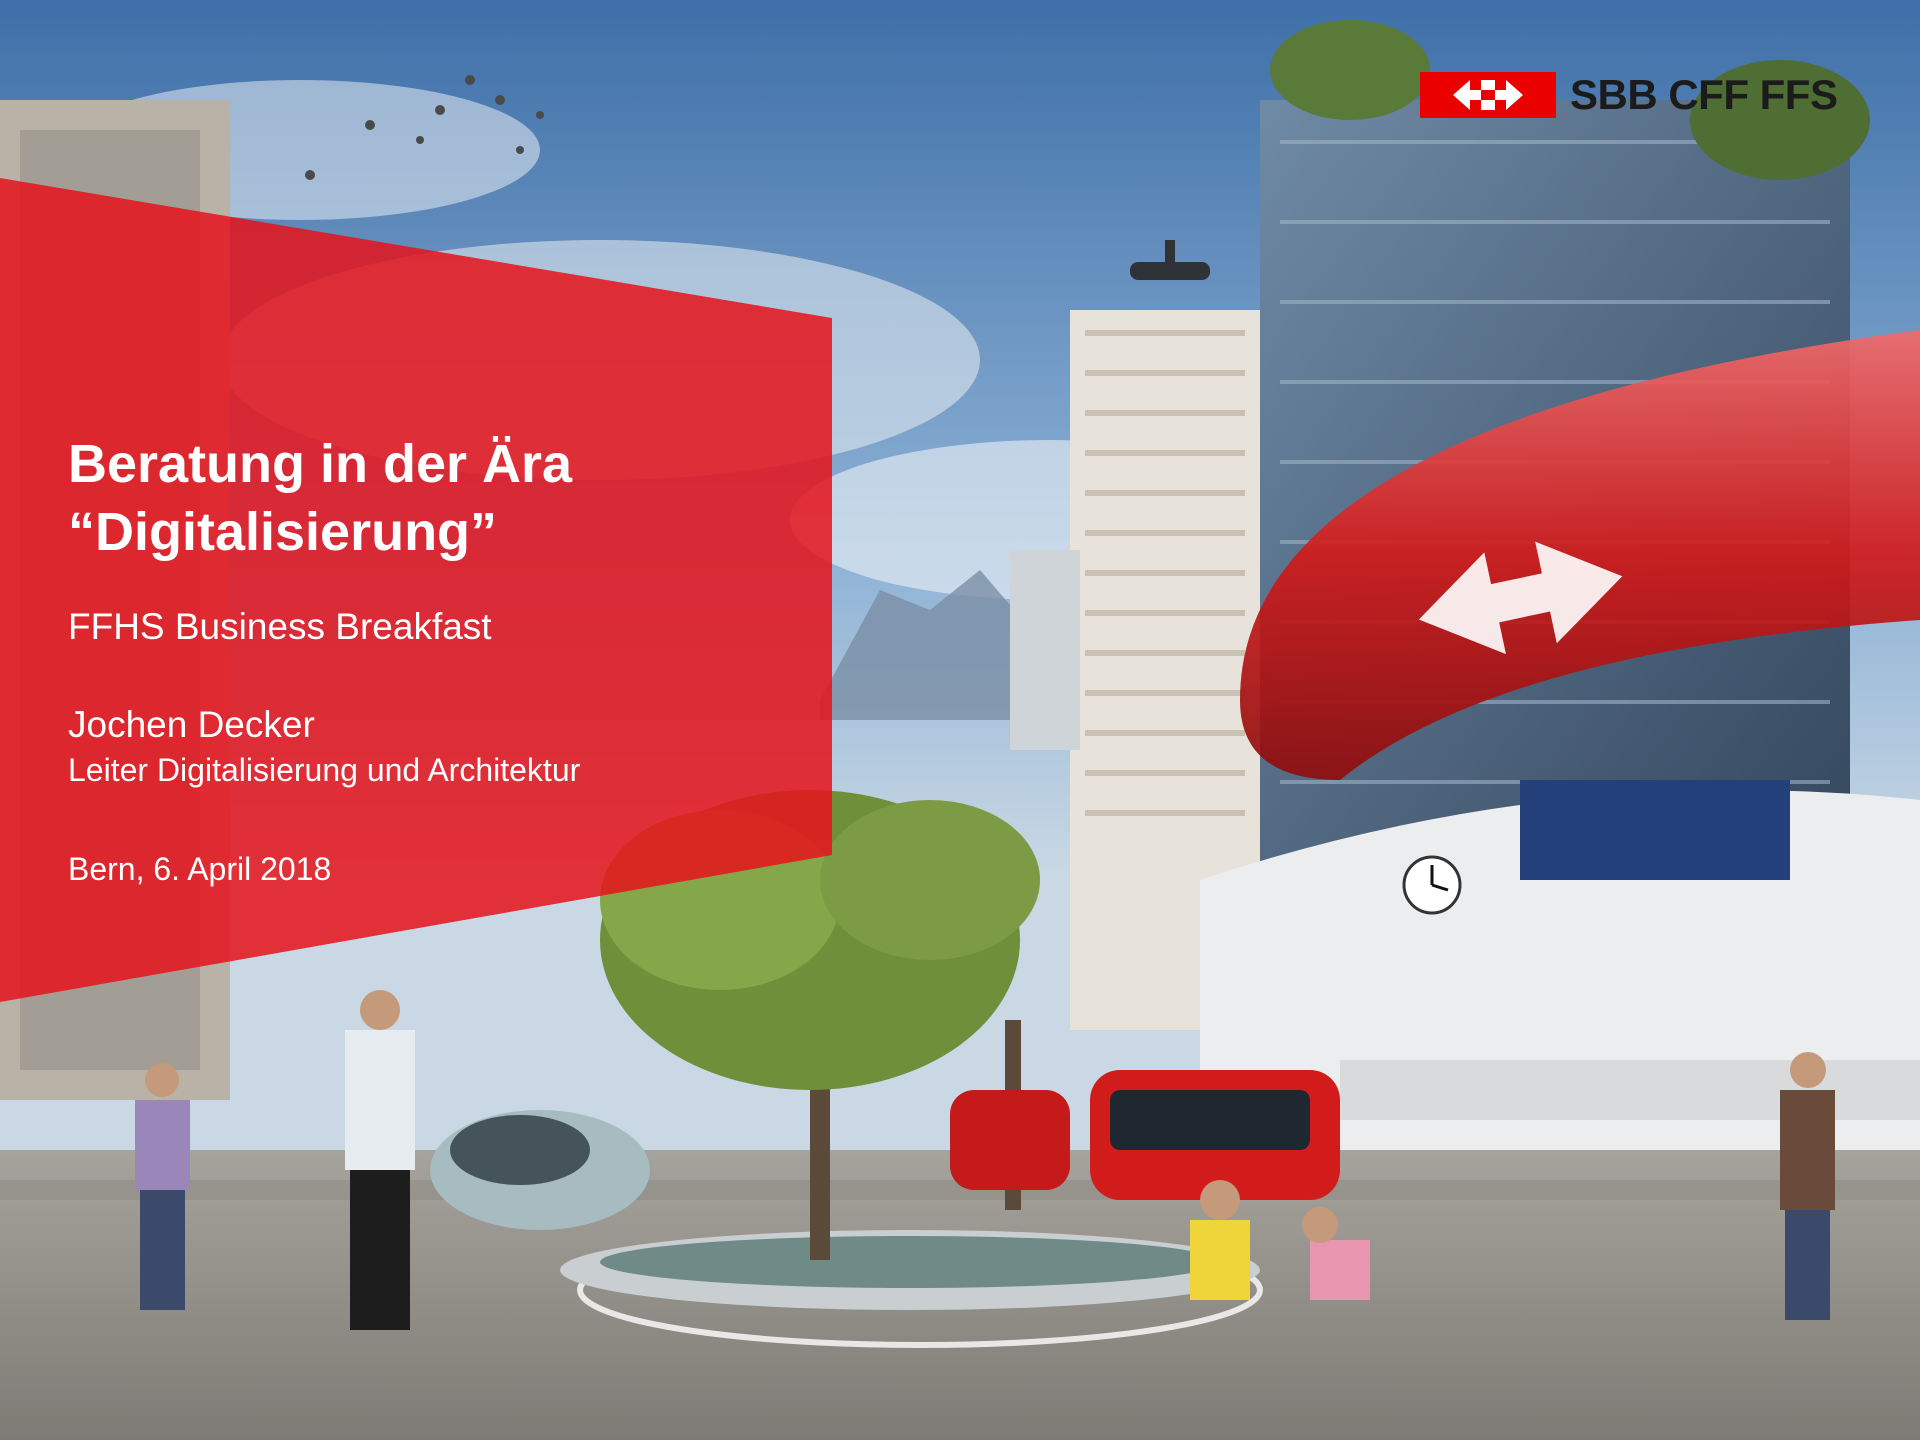  I want to click on sbb-arrows-icon, so click(1488, 95).